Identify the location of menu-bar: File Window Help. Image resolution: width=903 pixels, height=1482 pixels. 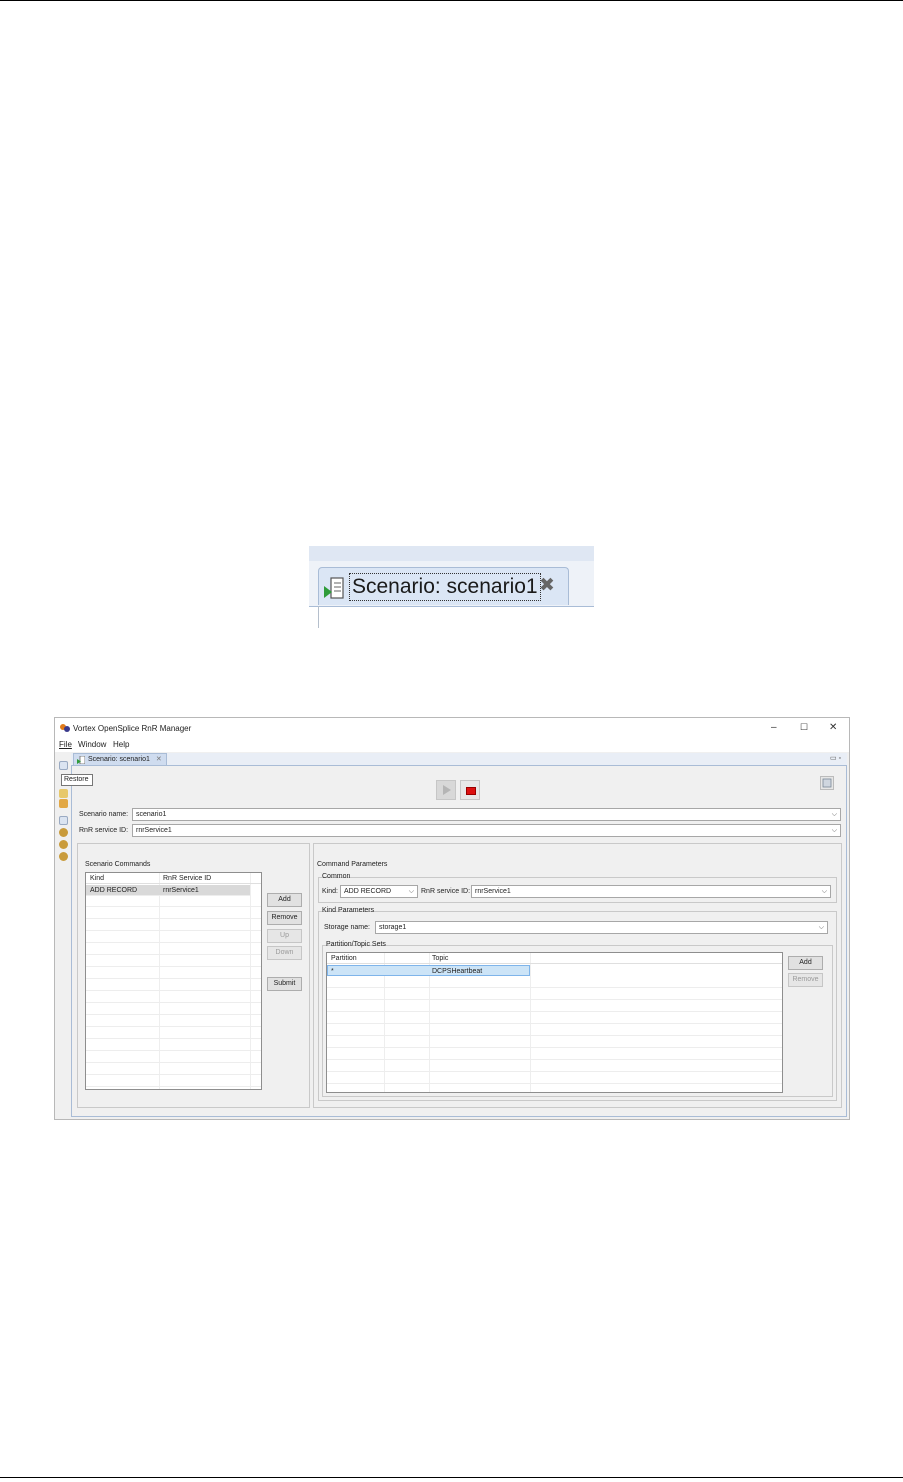
(452, 745).